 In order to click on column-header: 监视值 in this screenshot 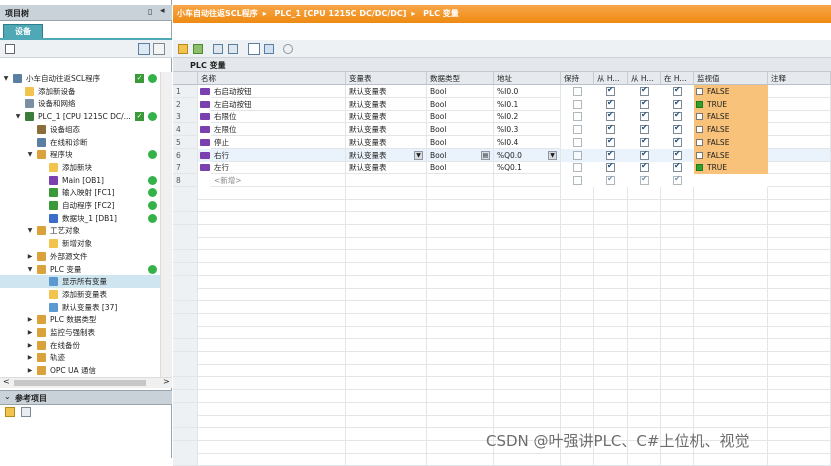, I will do `click(731, 78)`.